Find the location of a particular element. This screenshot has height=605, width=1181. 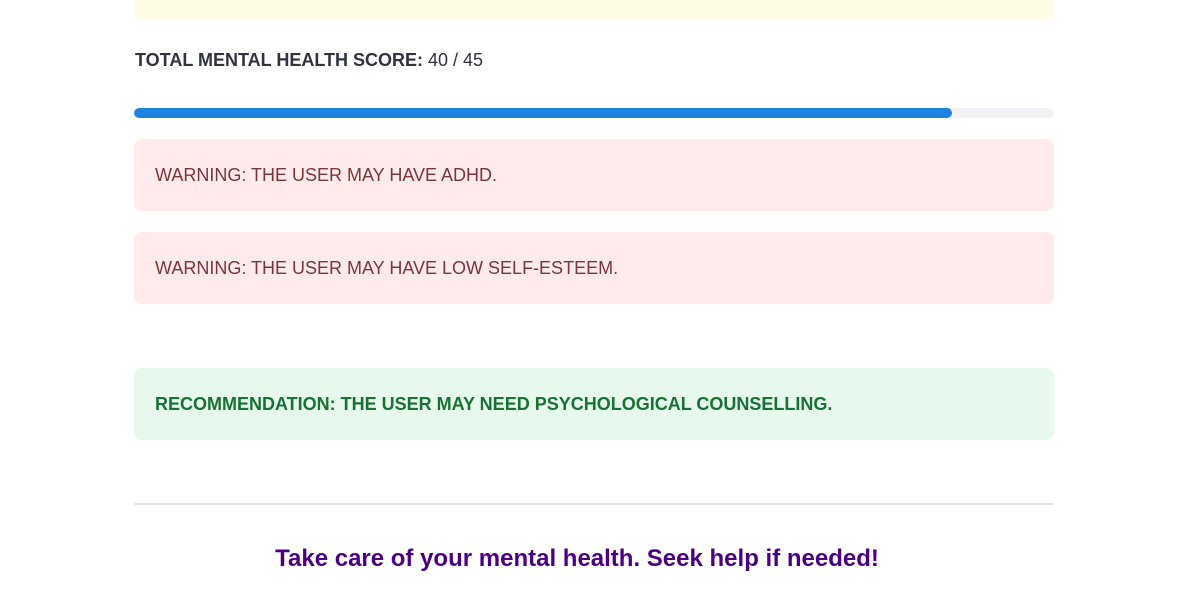

score-progress-fill is located at coordinates (543, 113).